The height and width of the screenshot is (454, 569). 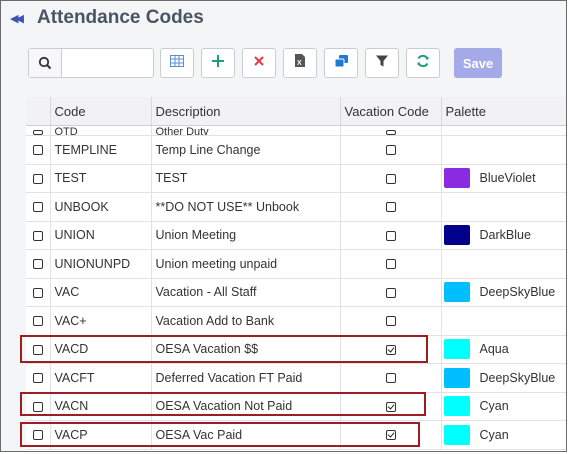 I want to click on code-cell: UNION, so click(x=101, y=235).